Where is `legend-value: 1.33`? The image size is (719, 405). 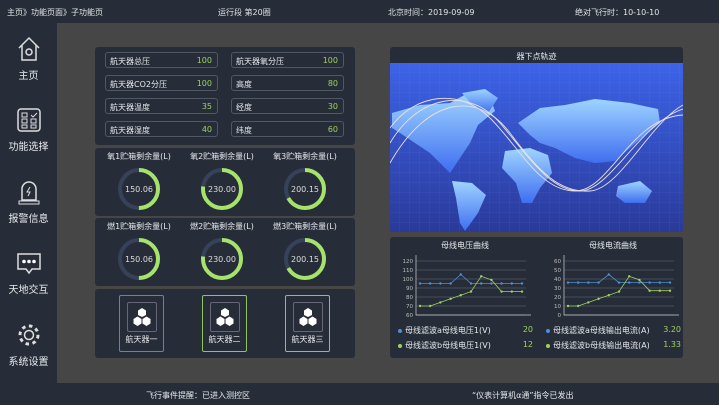
legend-value: 1.33 is located at coordinates (672, 344).